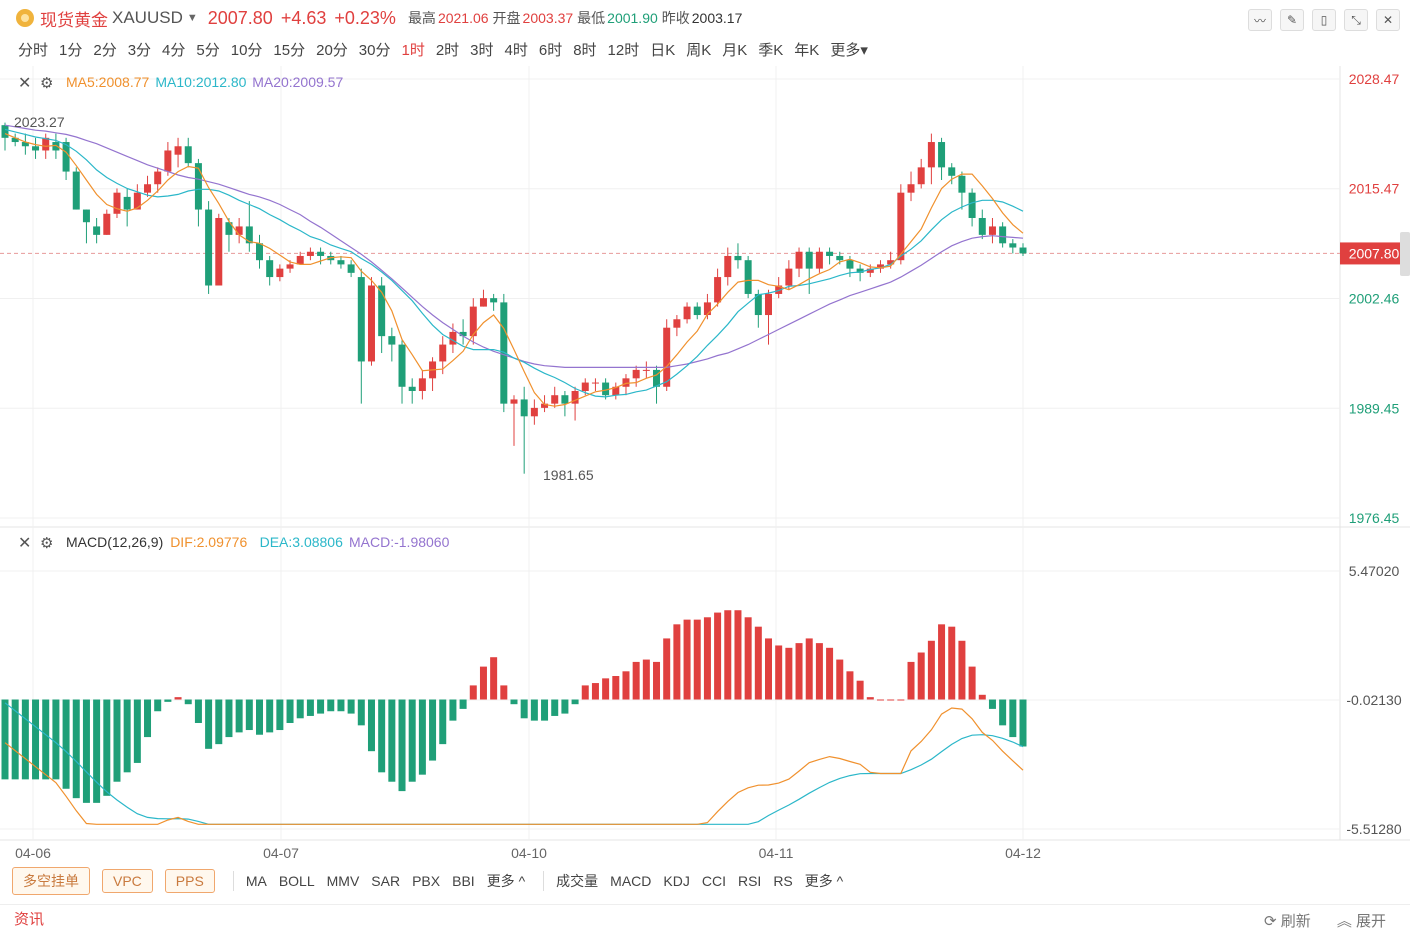 The image size is (1410, 937). I want to click on period-tab-1: 1分, so click(70, 49).